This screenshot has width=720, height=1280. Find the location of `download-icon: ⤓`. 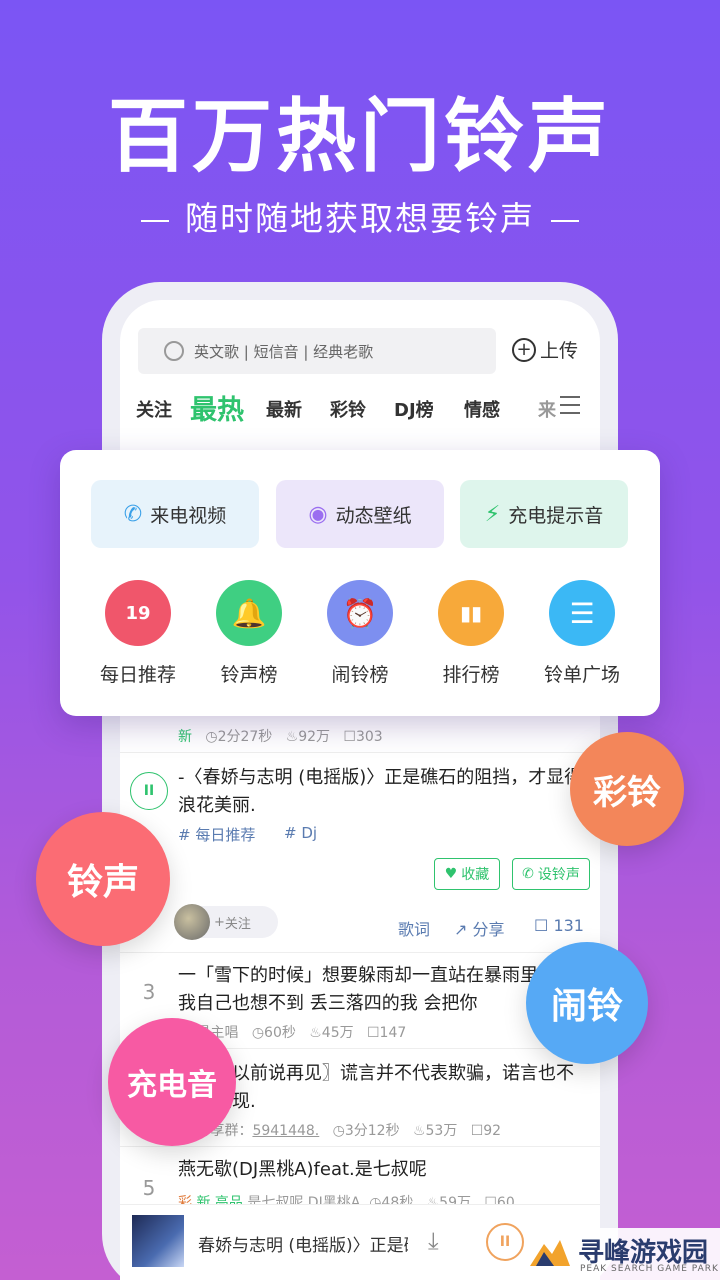

download-icon: ⤓ is located at coordinates (433, 1241).